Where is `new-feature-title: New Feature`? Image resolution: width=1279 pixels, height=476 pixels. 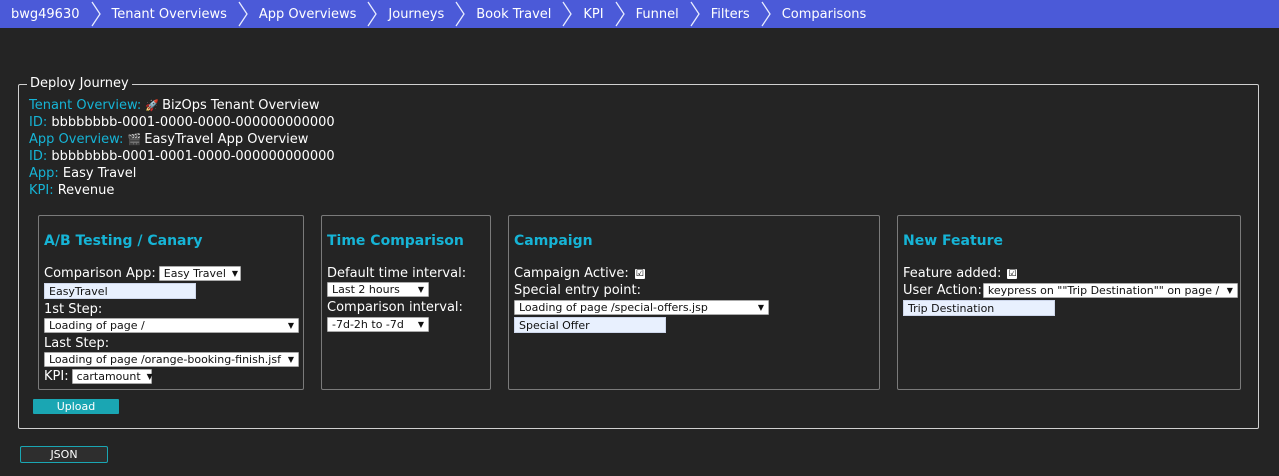 new-feature-title: New Feature is located at coordinates (953, 241).